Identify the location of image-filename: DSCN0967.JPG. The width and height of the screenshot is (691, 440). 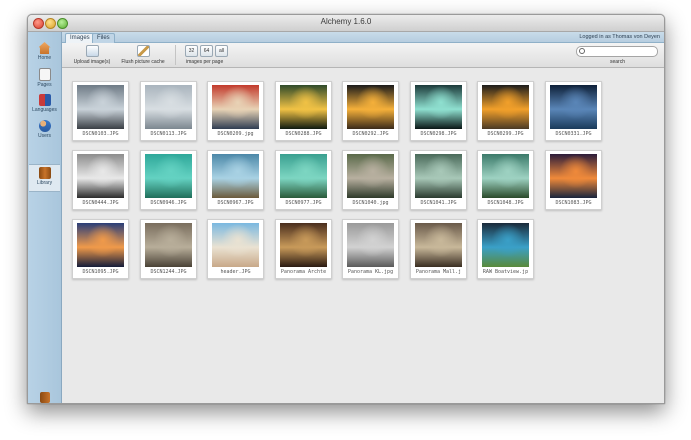
(235, 203).